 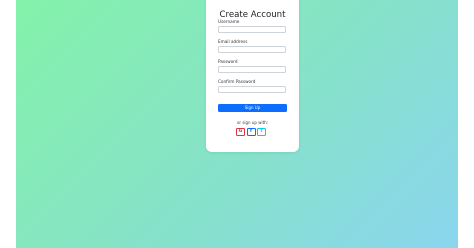 I want to click on social-prompt: or sign up with:, so click(x=252, y=122).